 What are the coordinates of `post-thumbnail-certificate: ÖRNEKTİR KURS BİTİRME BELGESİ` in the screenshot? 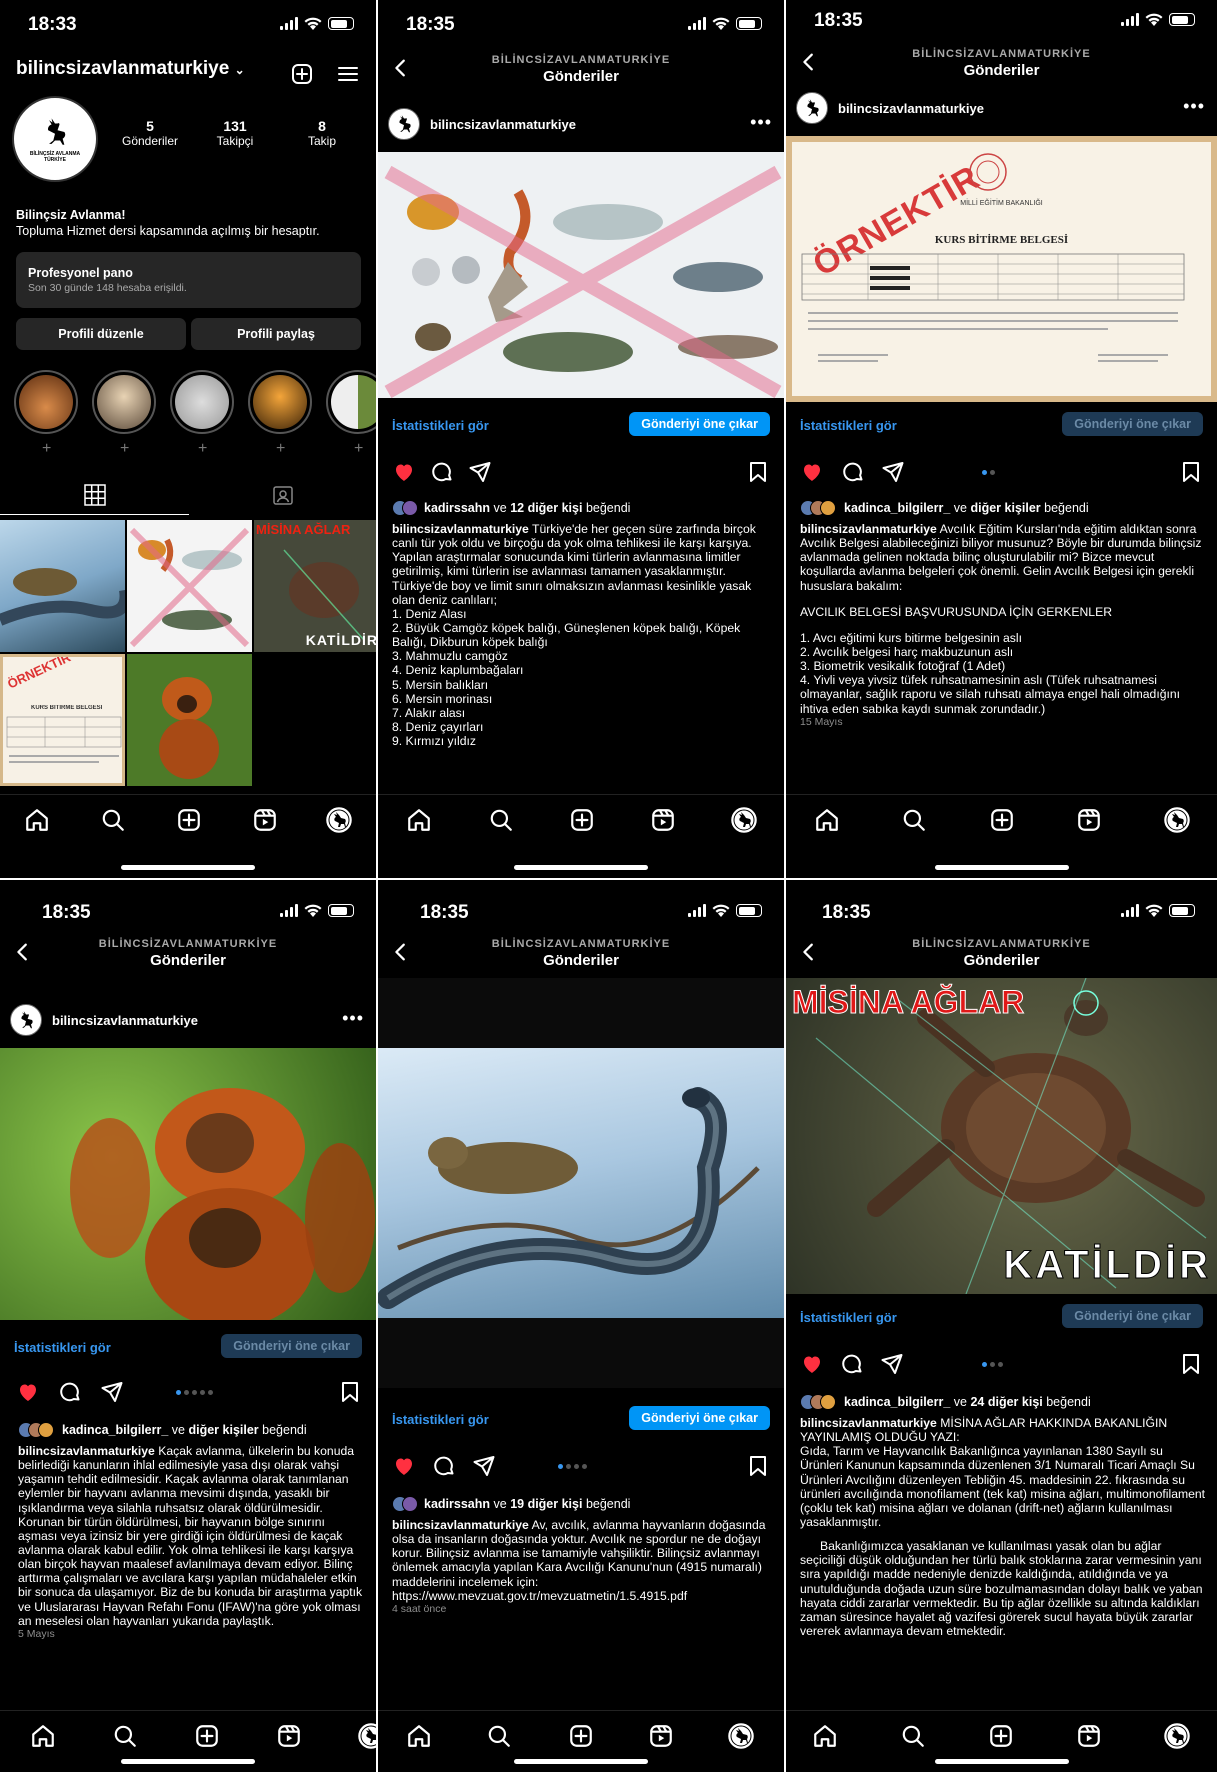 It's located at (62, 720).